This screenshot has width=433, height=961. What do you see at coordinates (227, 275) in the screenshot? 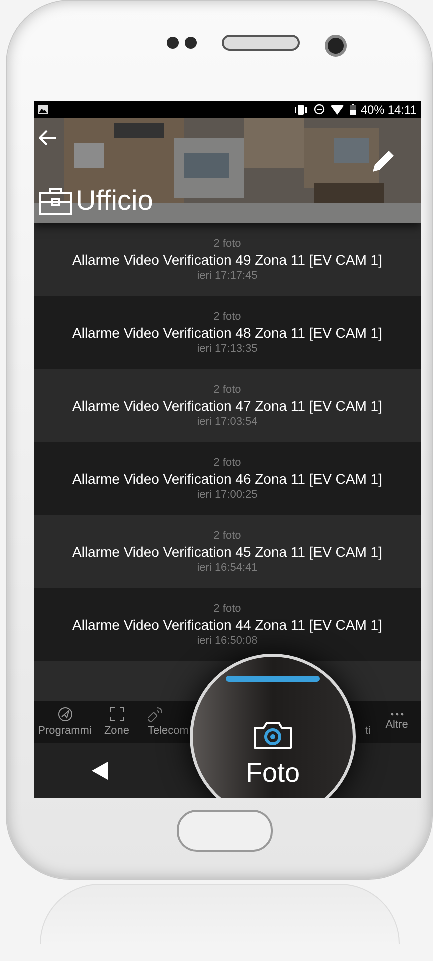
I see `event-time: ieri 17:17:45` at bounding box center [227, 275].